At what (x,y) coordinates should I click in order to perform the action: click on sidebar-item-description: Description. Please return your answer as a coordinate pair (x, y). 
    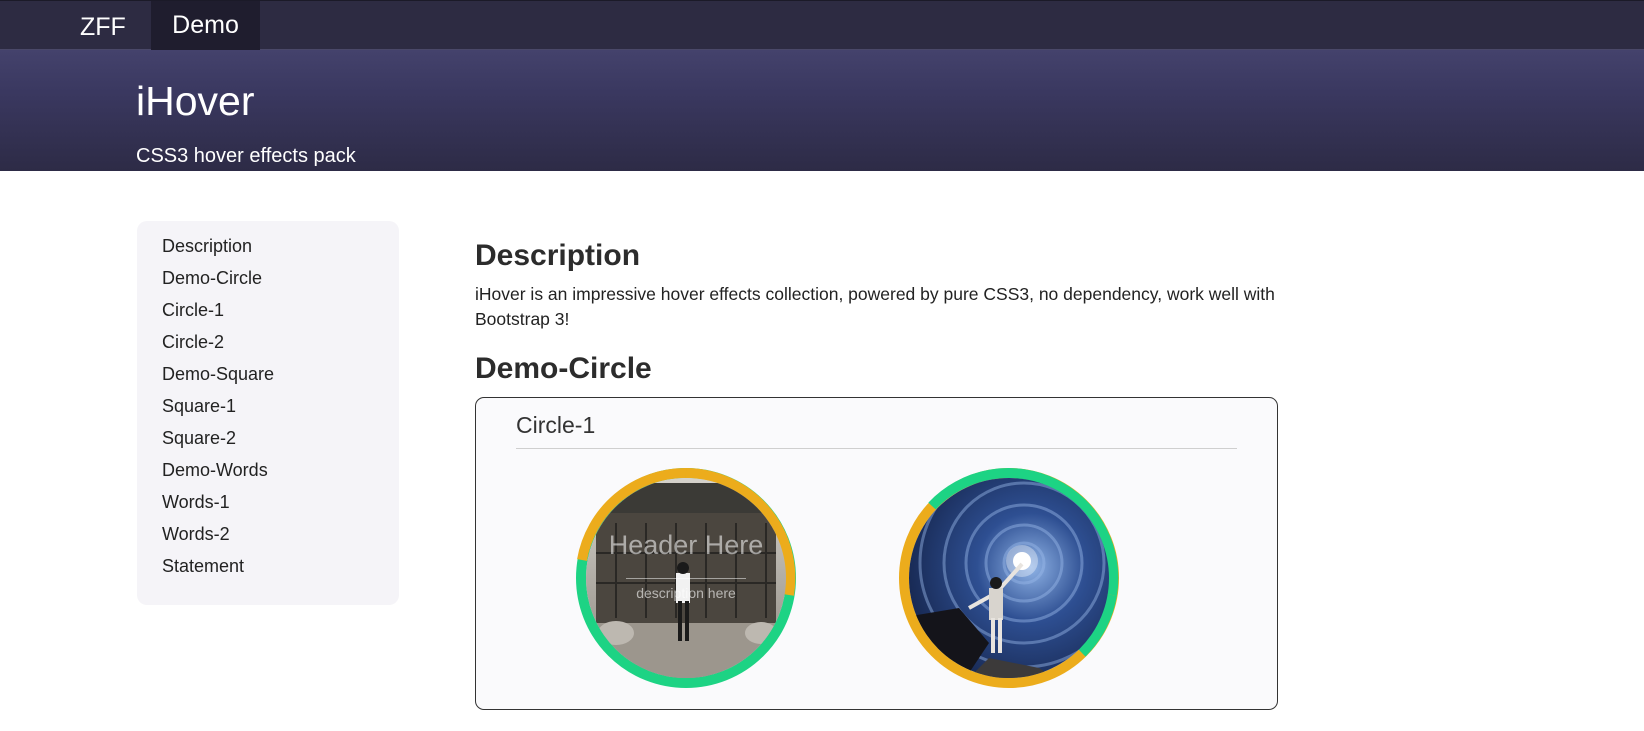
    Looking at the image, I should click on (280, 250).